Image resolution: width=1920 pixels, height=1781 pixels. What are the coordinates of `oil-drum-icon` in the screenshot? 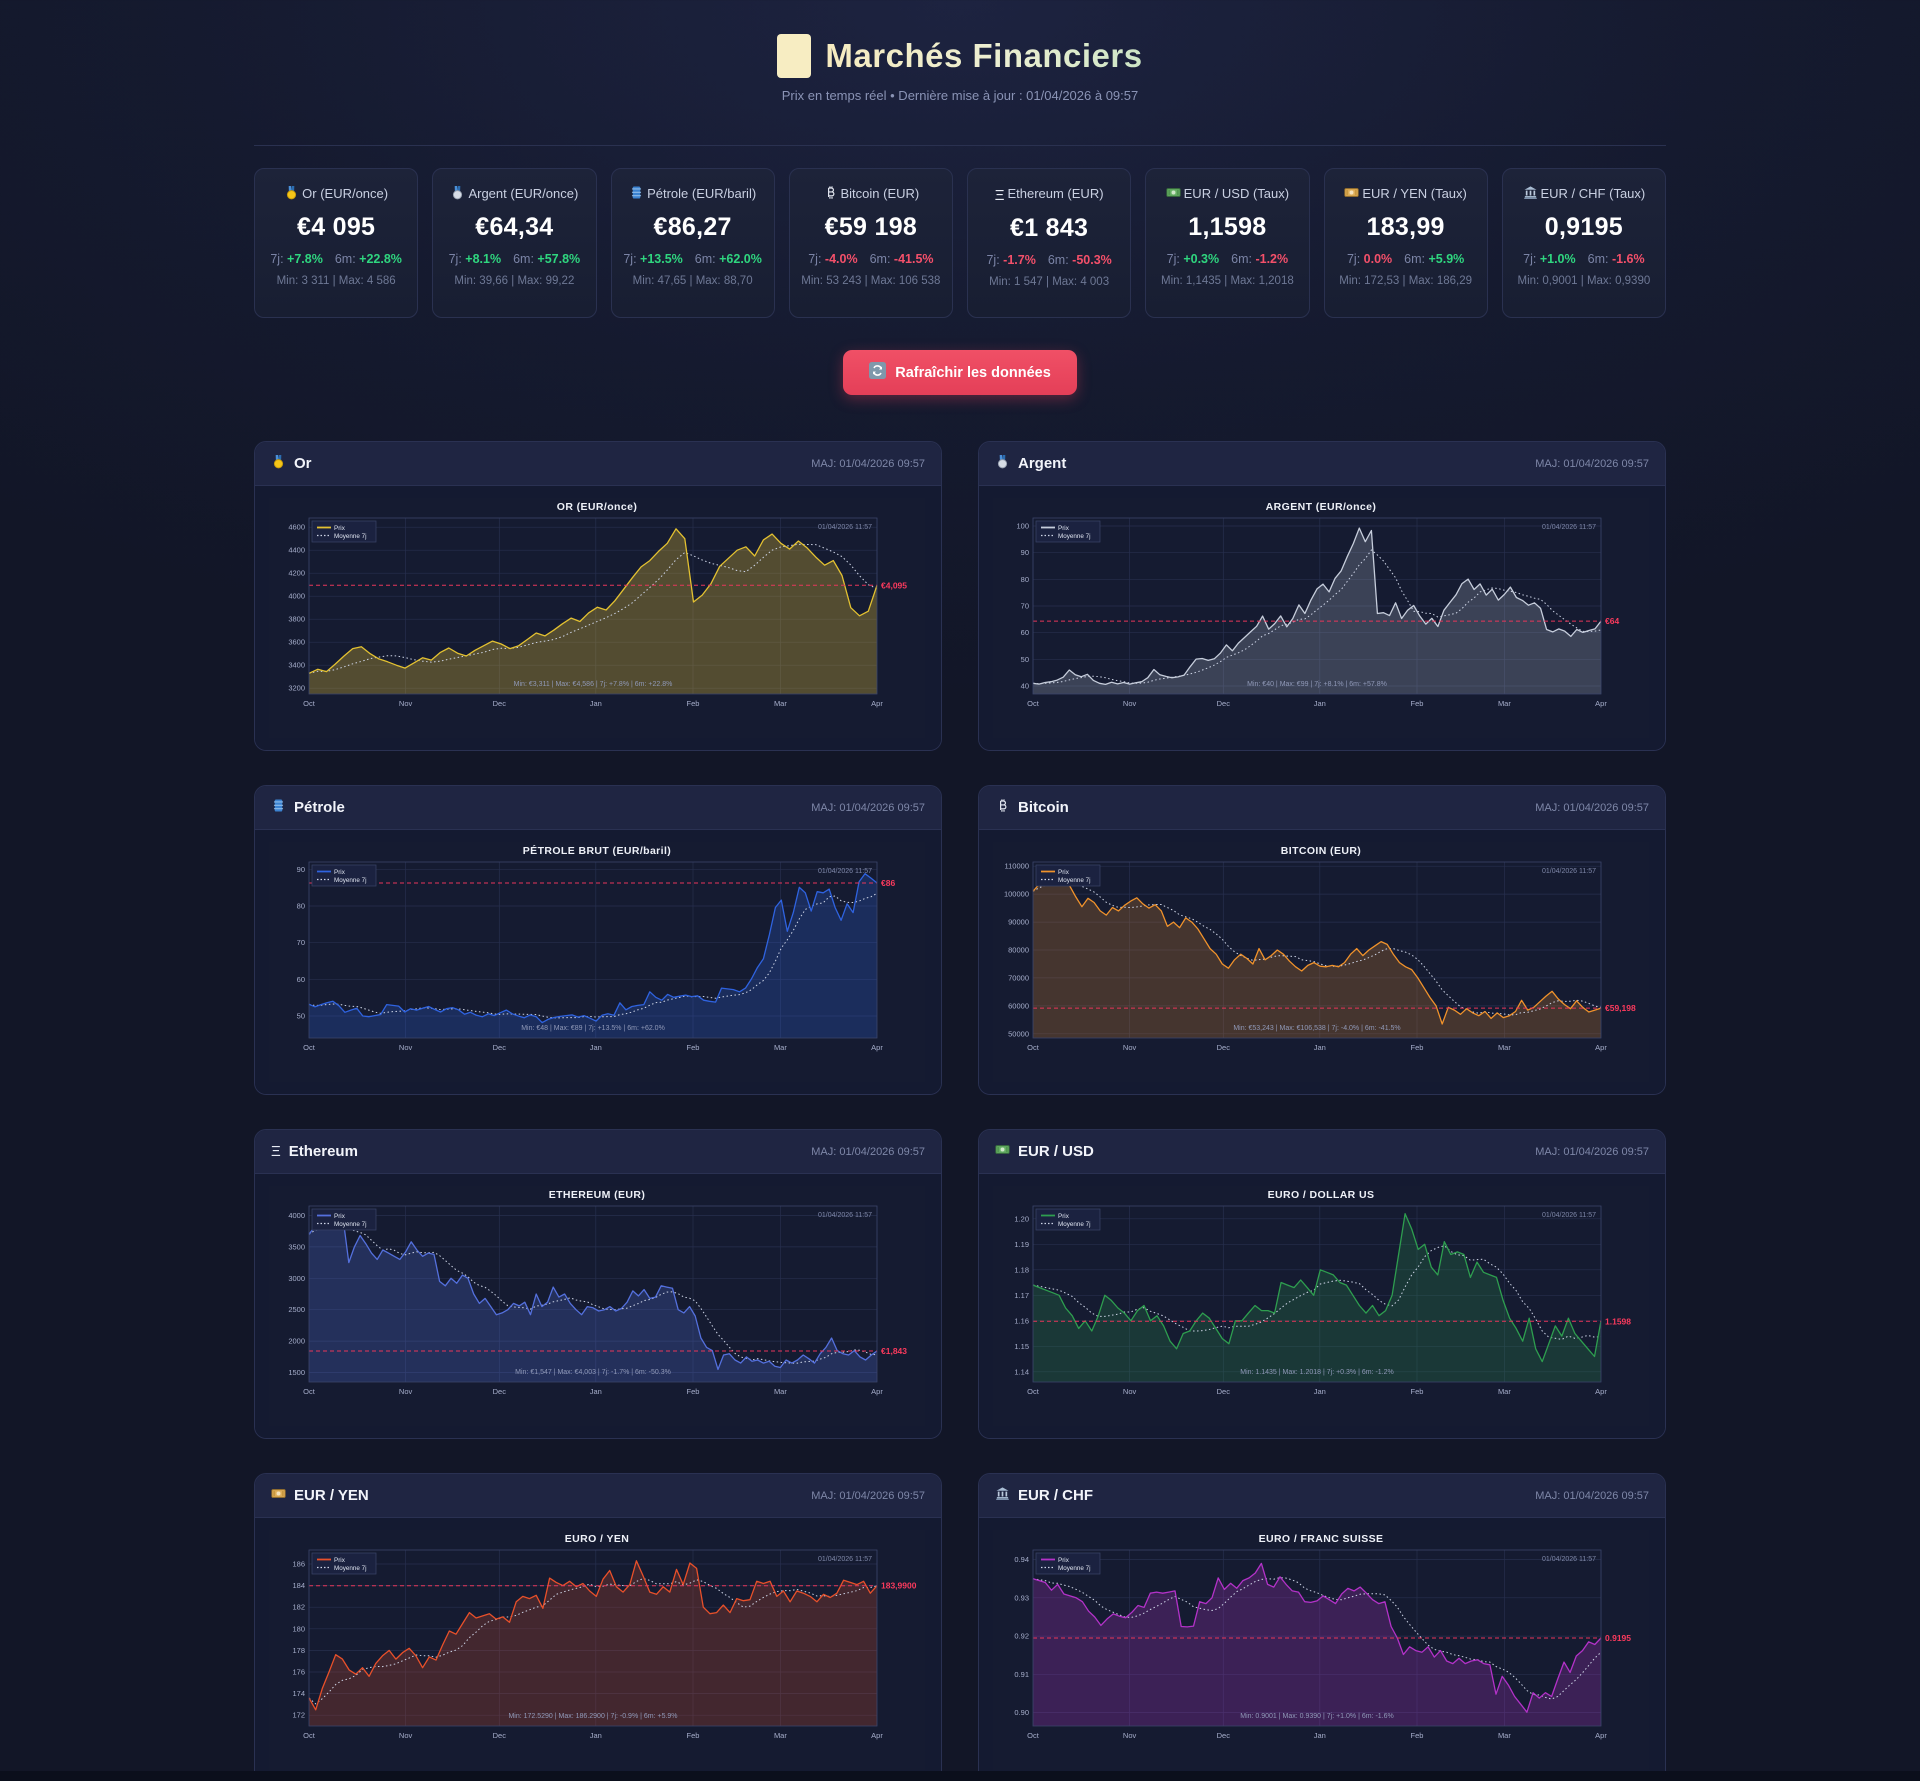 It's located at (278, 807).